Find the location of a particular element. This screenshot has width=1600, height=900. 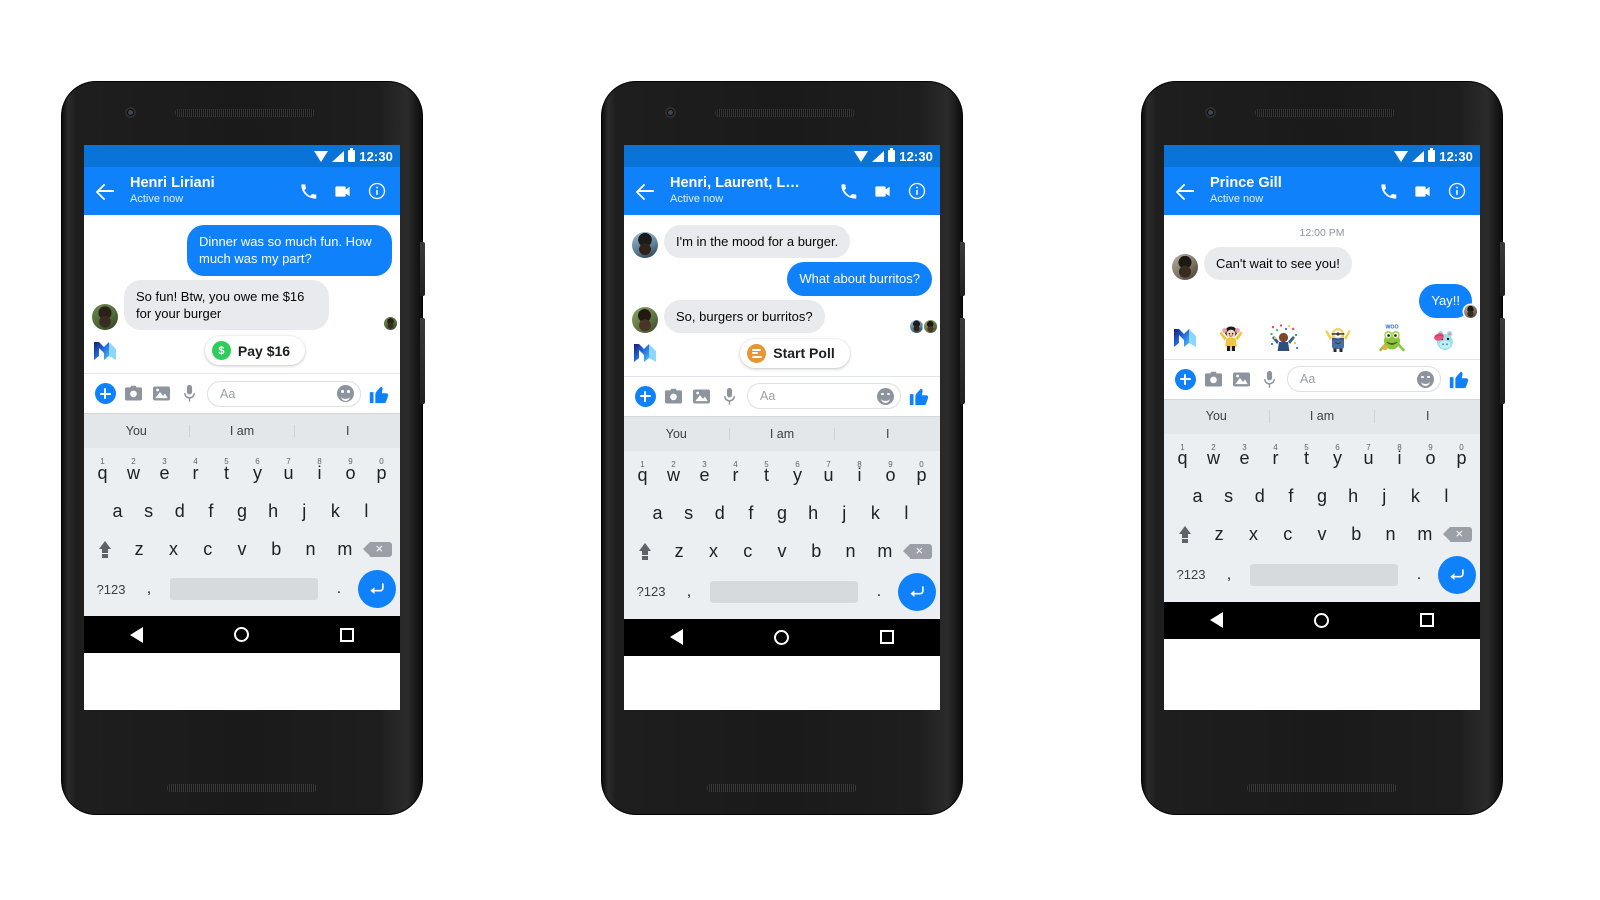

sticker-hippo-kiss is located at coordinates (1445, 338).